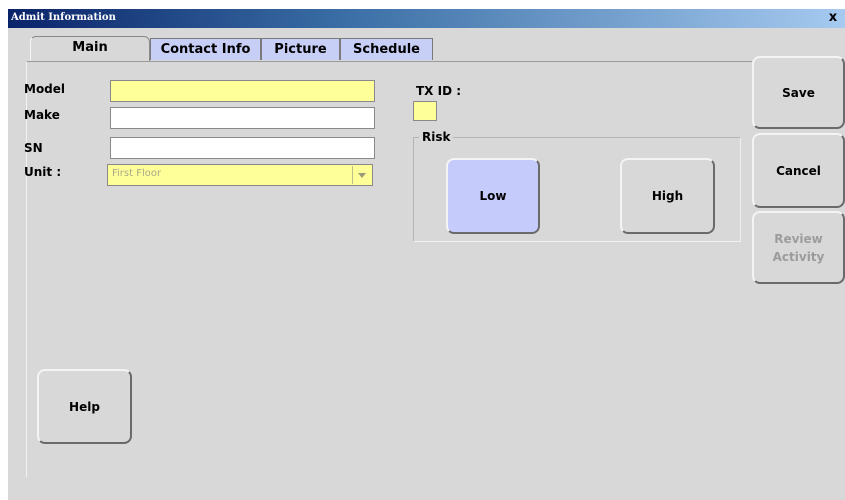 The height and width of the screenshot is (500, 845). I want to click on close-icon: x, so click(833, 18).